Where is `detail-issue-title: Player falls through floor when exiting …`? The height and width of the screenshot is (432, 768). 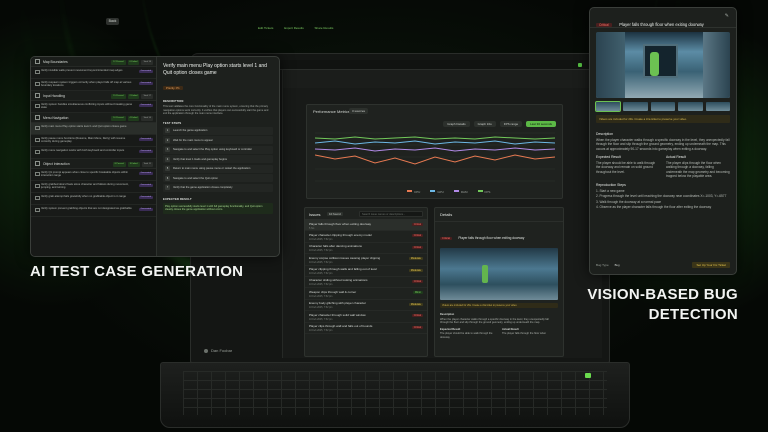
detail-issue-title: Player falls through floor when exiting … is located at coordinates (491, 238).